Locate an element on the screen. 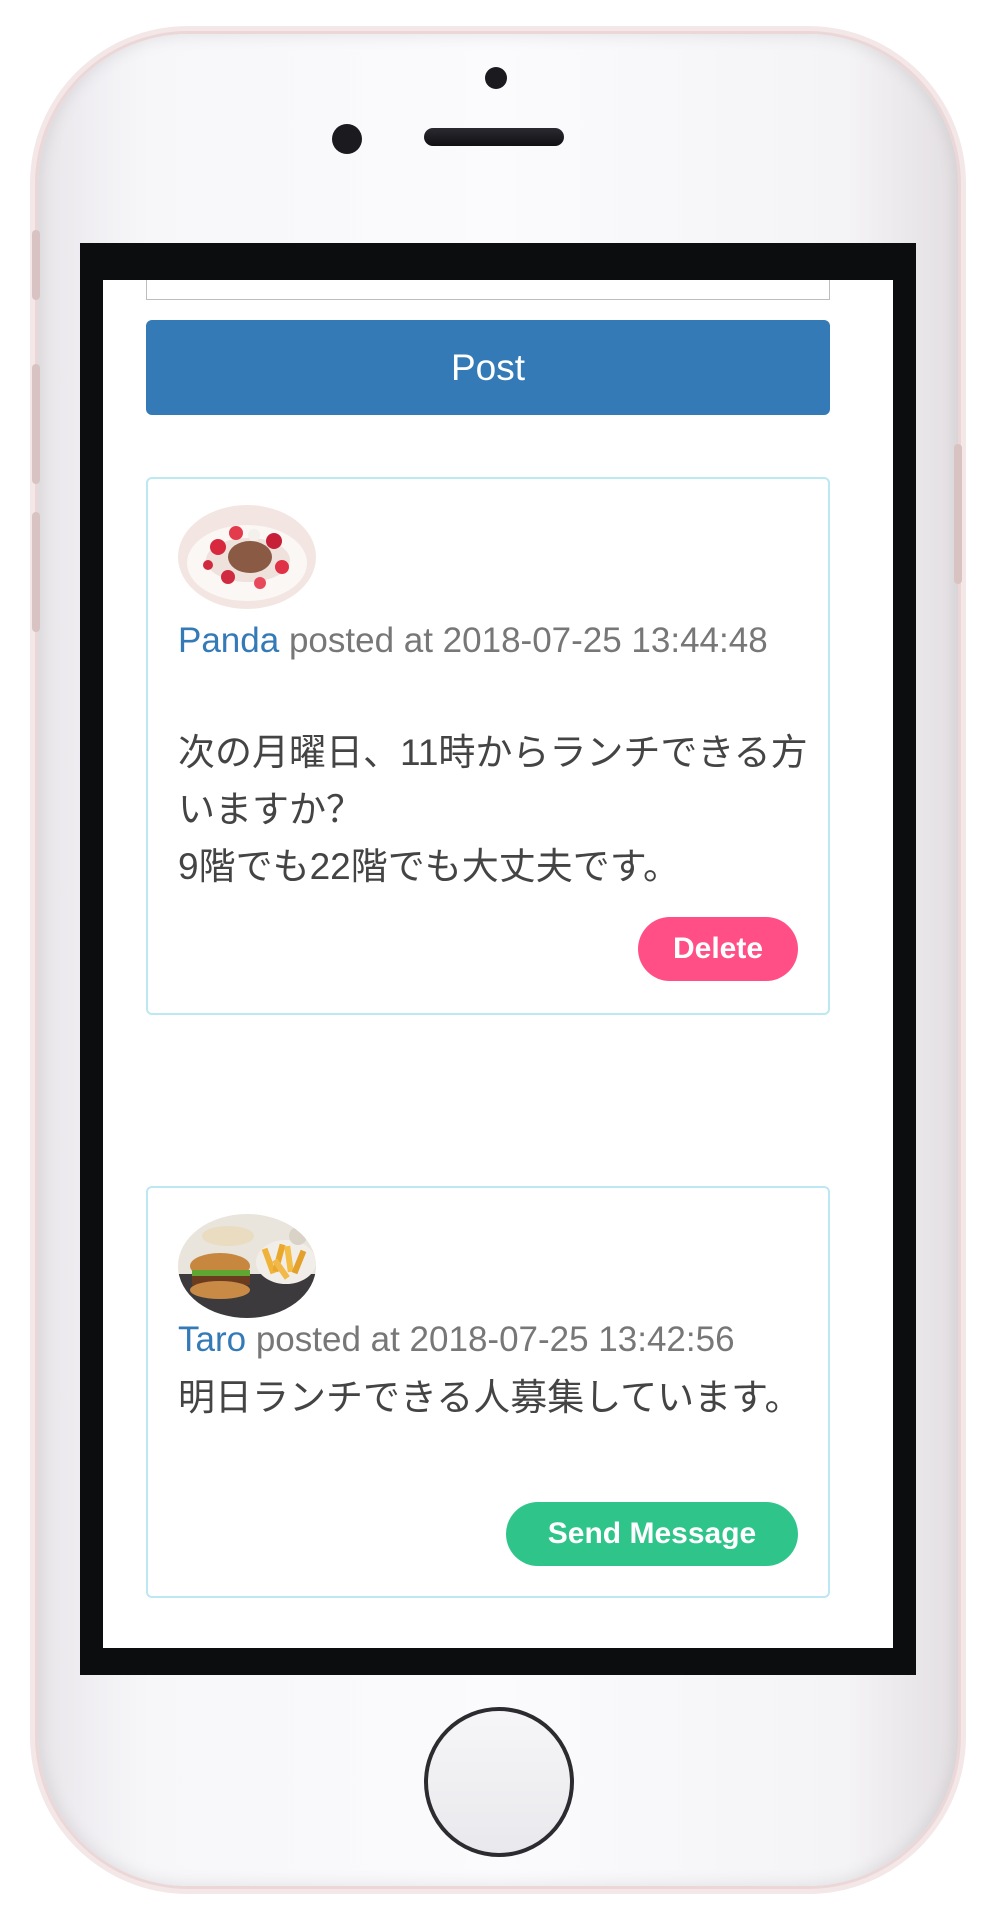 The width and height of the screenshot is (995, 1920). dessert-photo-icon is located at coordinates (247, 557).